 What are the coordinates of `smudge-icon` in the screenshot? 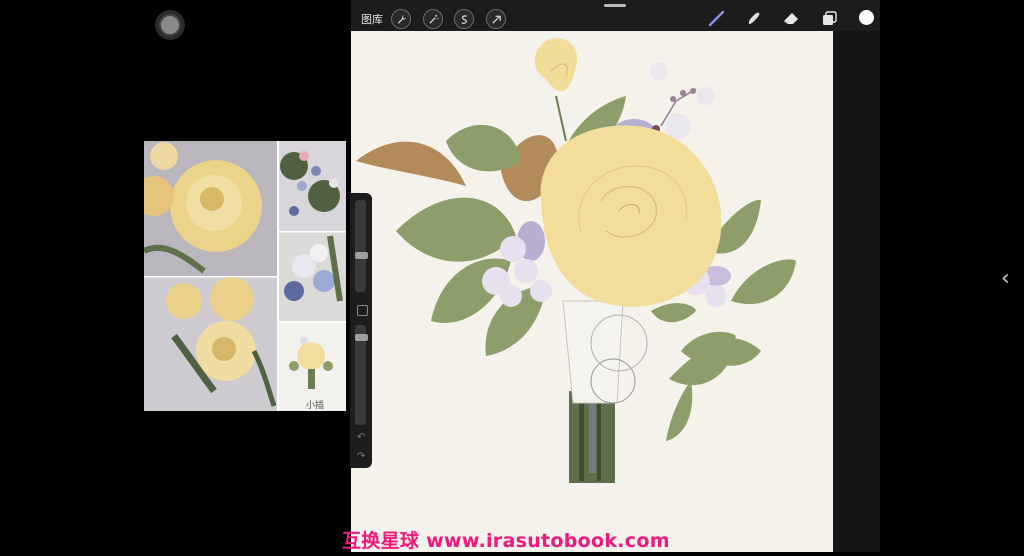 It's located at (754, 18).